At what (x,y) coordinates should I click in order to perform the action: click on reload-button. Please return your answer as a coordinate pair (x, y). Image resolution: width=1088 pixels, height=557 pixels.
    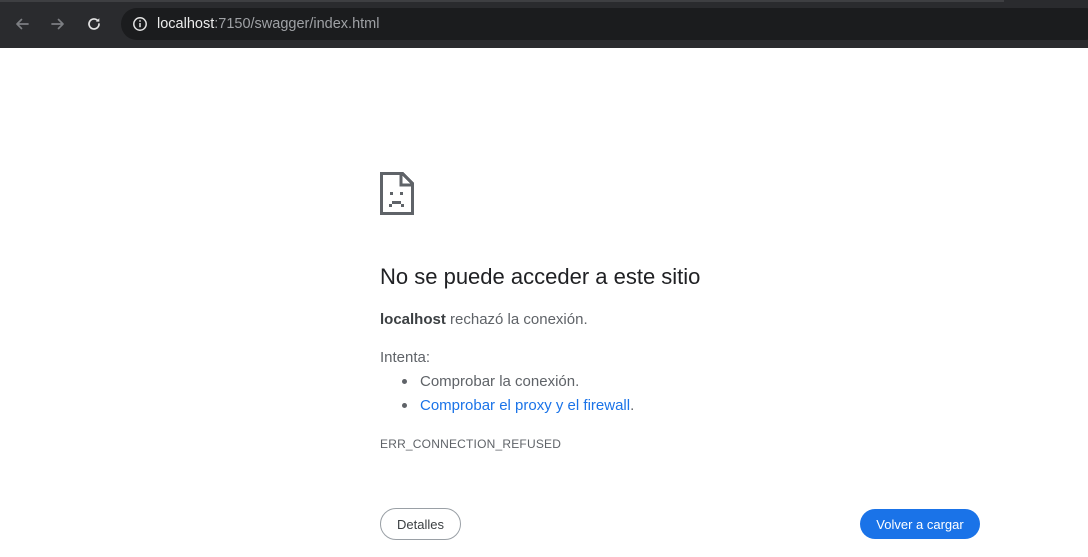
    Looking at the image, I should click on (94, 24).